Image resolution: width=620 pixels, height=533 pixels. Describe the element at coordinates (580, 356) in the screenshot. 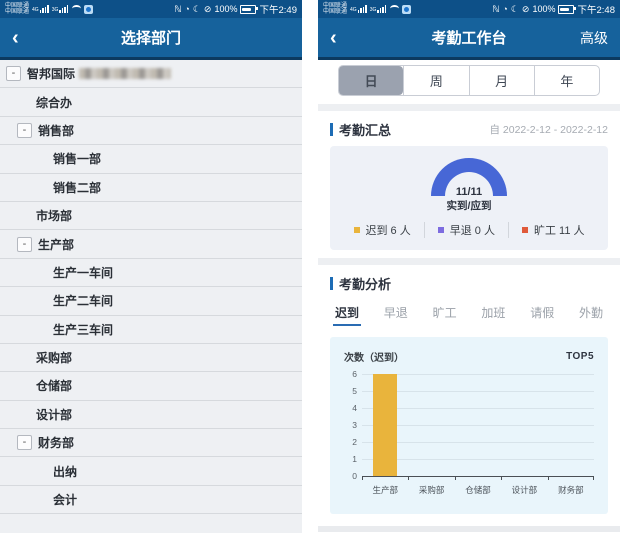

I see `chart-top5-badge: TOP5` at that location.